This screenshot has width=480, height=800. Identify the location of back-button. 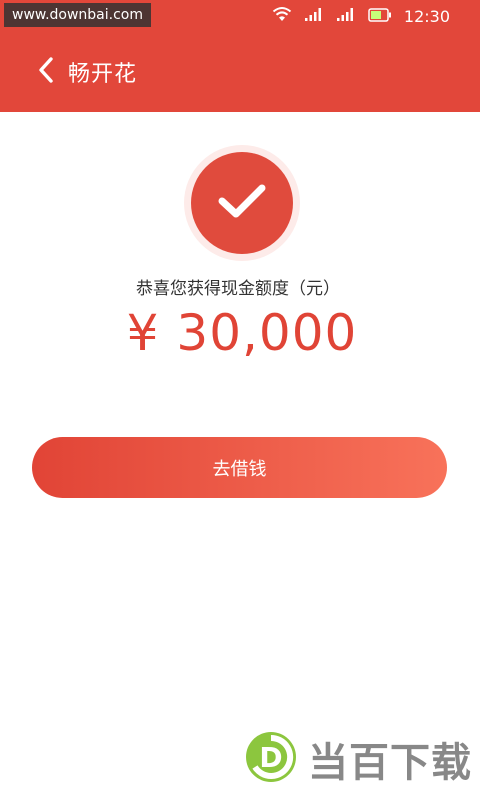
(46, 72).